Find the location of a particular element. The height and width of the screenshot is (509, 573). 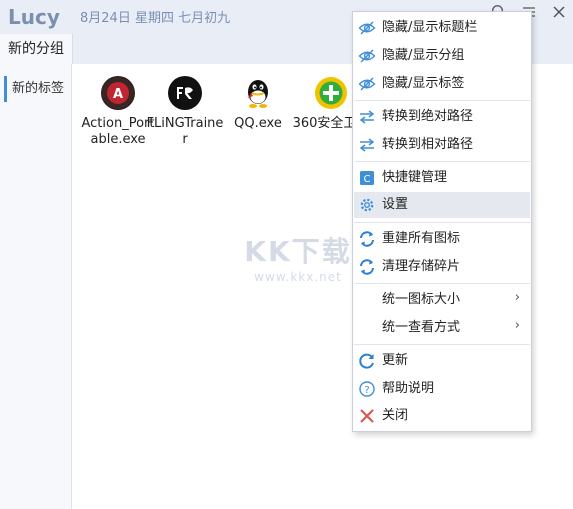

menu-item-label: 帮助说明 is located at coordinates (408, 388).